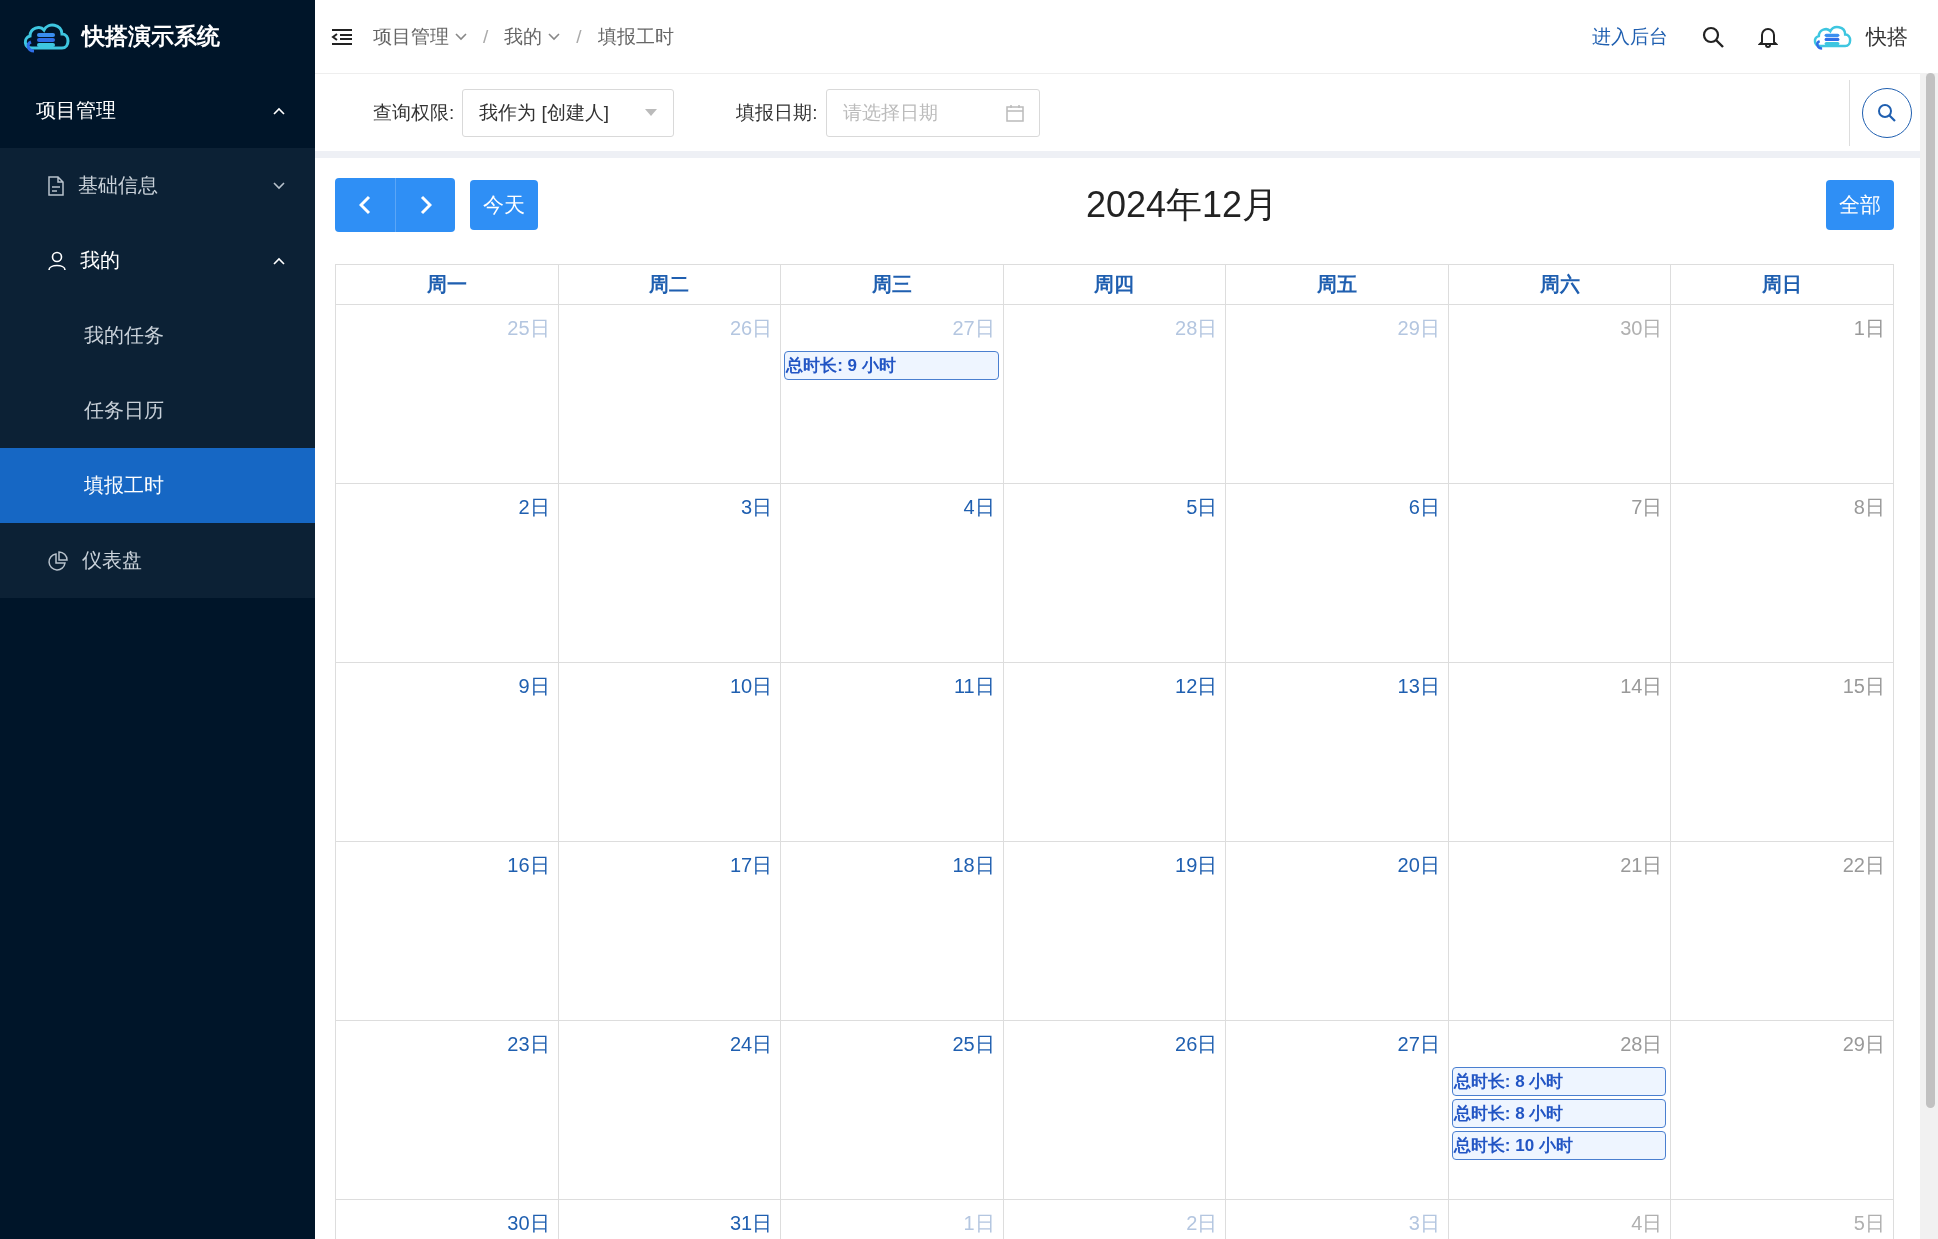  I want to click on day-number: 18日, so click(973, 865).